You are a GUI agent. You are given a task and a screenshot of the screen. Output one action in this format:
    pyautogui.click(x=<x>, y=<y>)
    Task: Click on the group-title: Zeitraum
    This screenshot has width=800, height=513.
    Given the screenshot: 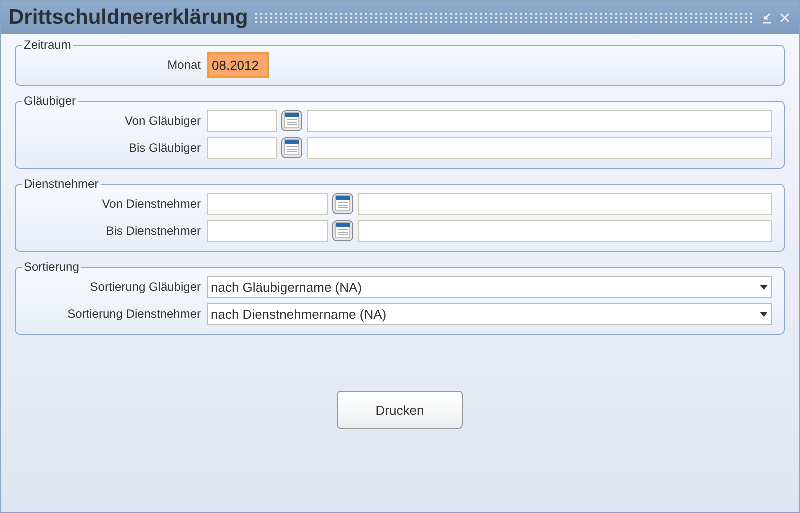 What is the action you would take?
    pyautogui.click(x=47, y=45)
    